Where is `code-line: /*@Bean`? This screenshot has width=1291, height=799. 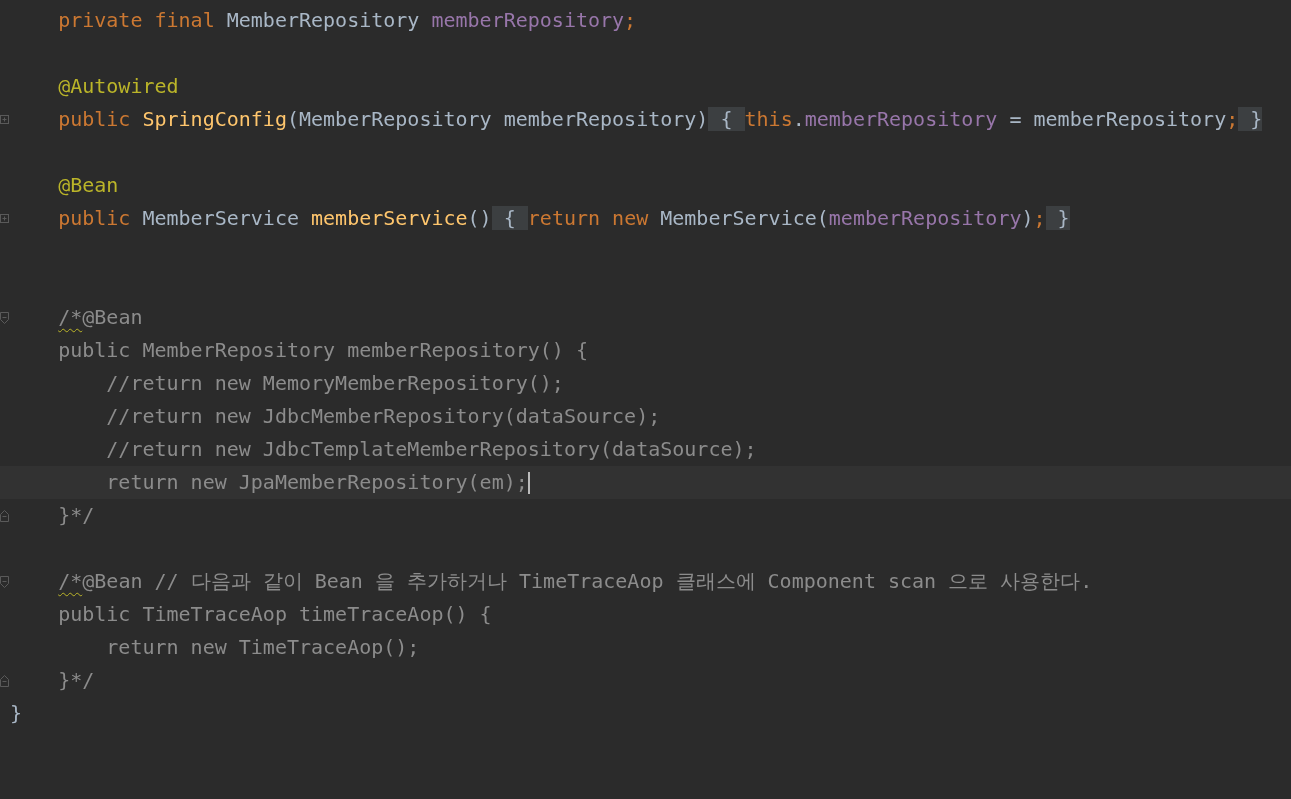 code-line: /*@Bean is located at coordinates (100, 317).